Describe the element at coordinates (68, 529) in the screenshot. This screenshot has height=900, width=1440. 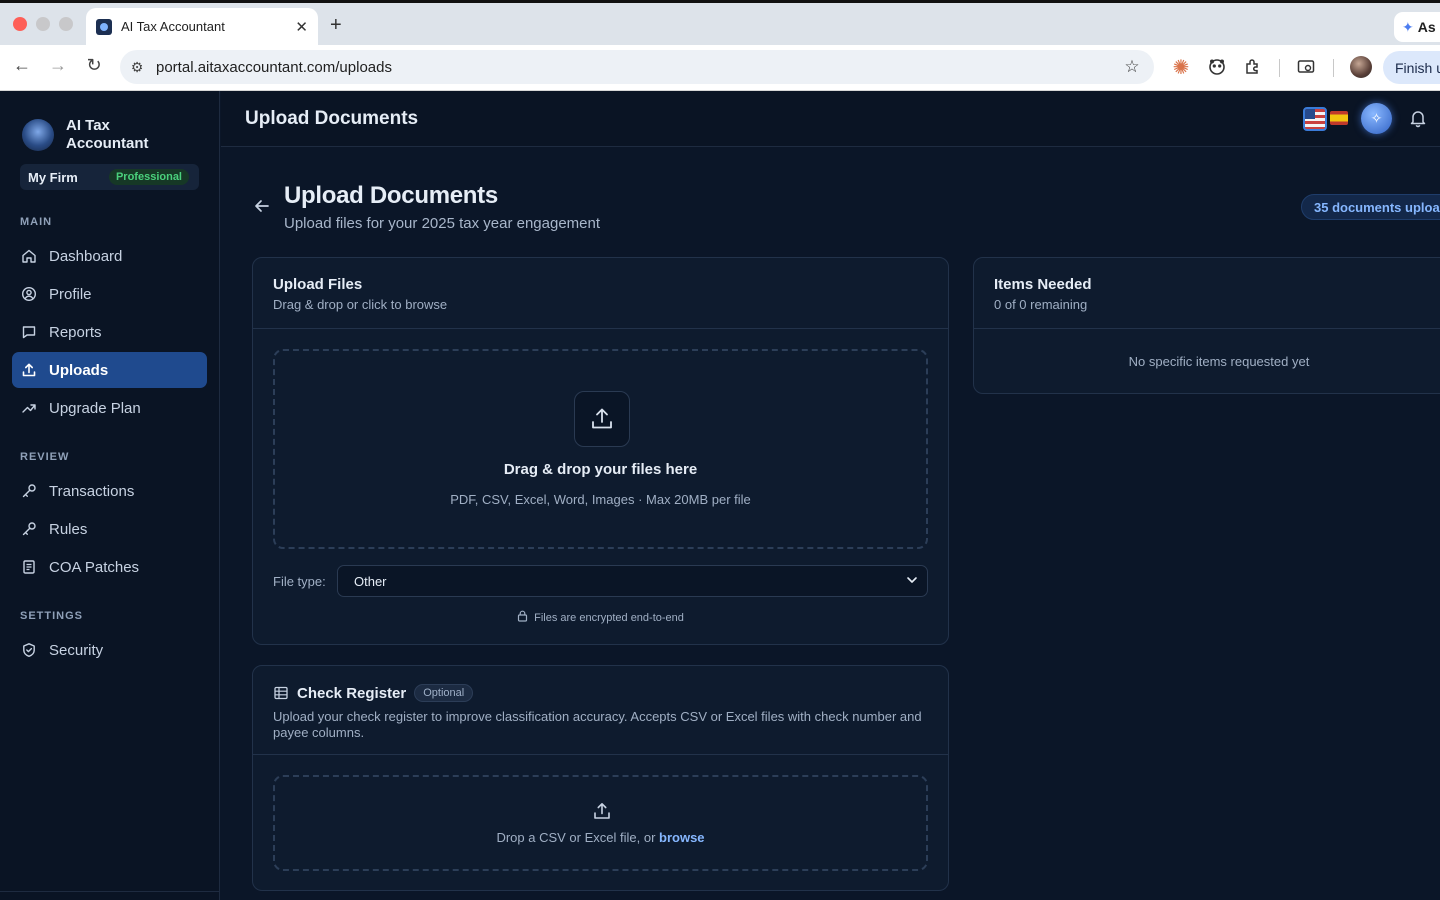
I see `sidebar-item-label: Rules` at that location.